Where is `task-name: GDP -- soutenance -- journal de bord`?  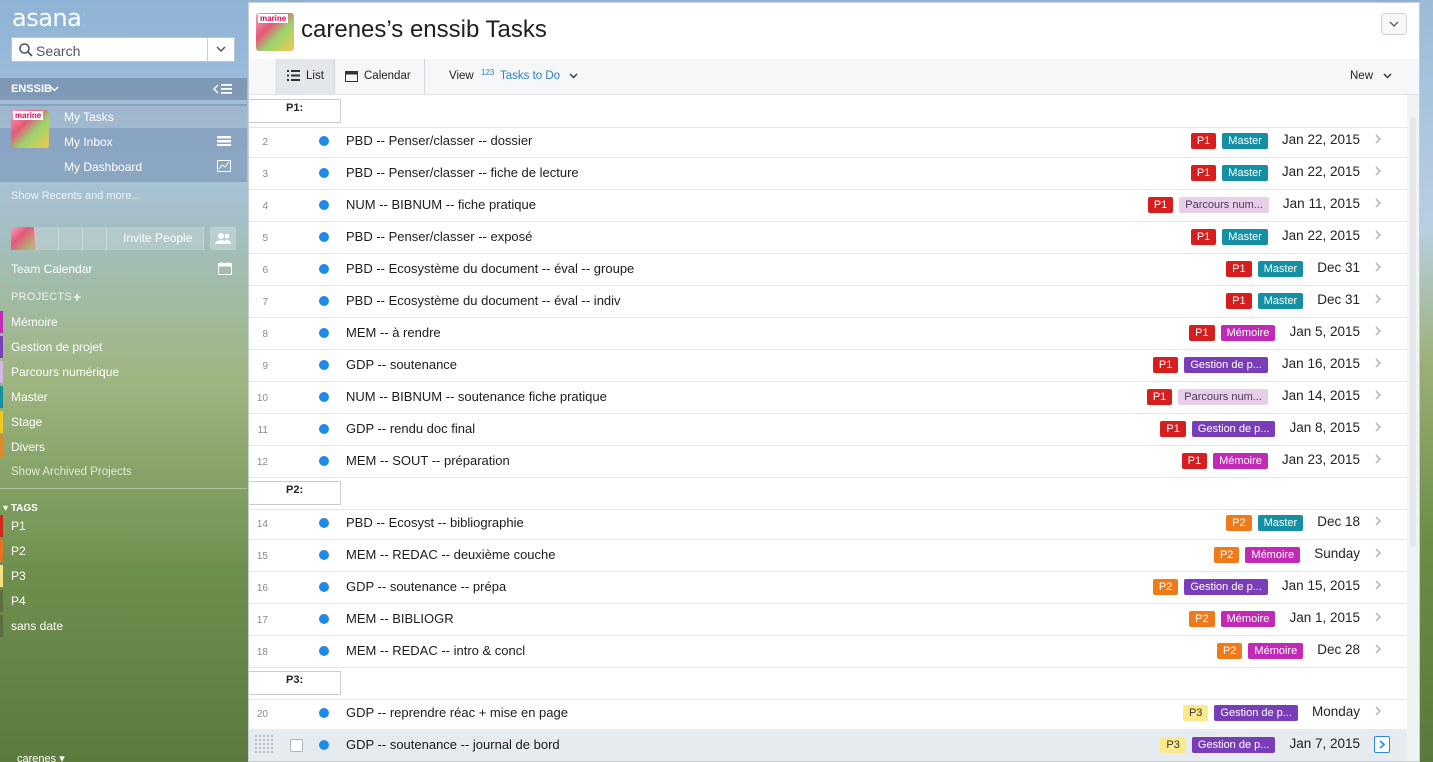 task-name: GDP -- soutenance -- journal de bord is located at coordinates (453, 744).